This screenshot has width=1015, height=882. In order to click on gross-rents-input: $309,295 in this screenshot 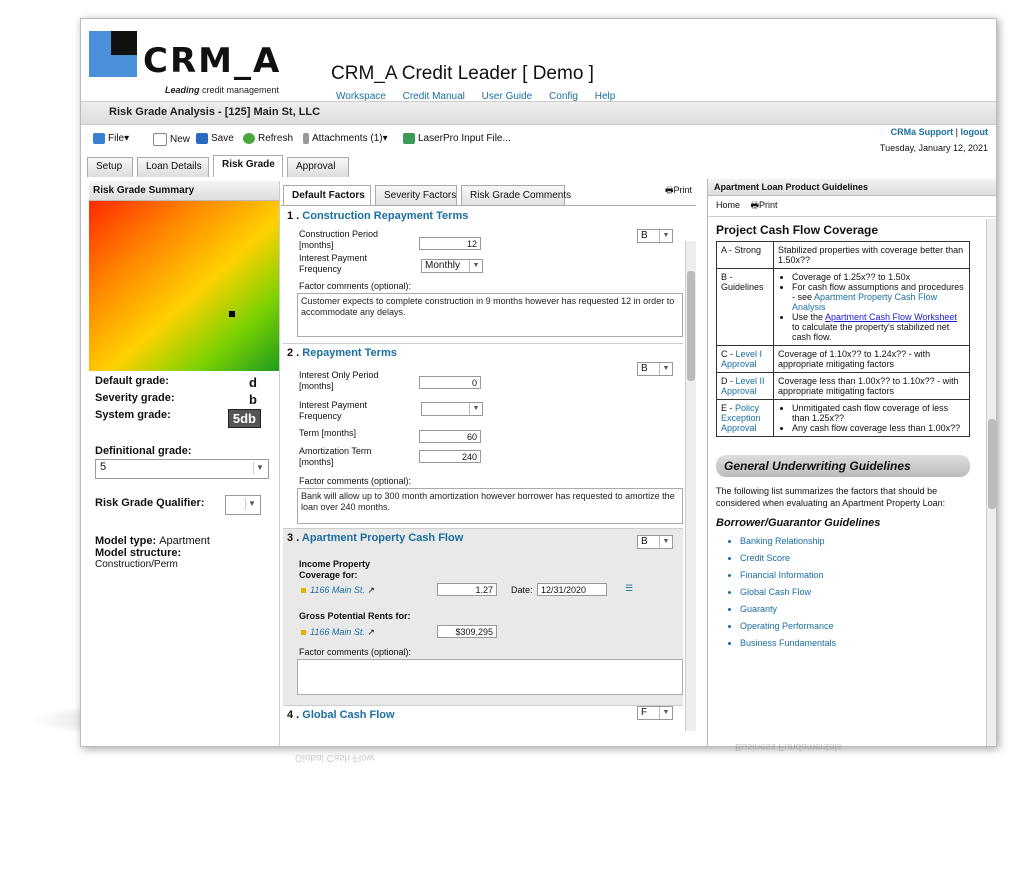, I will do `click(467, 631)`.